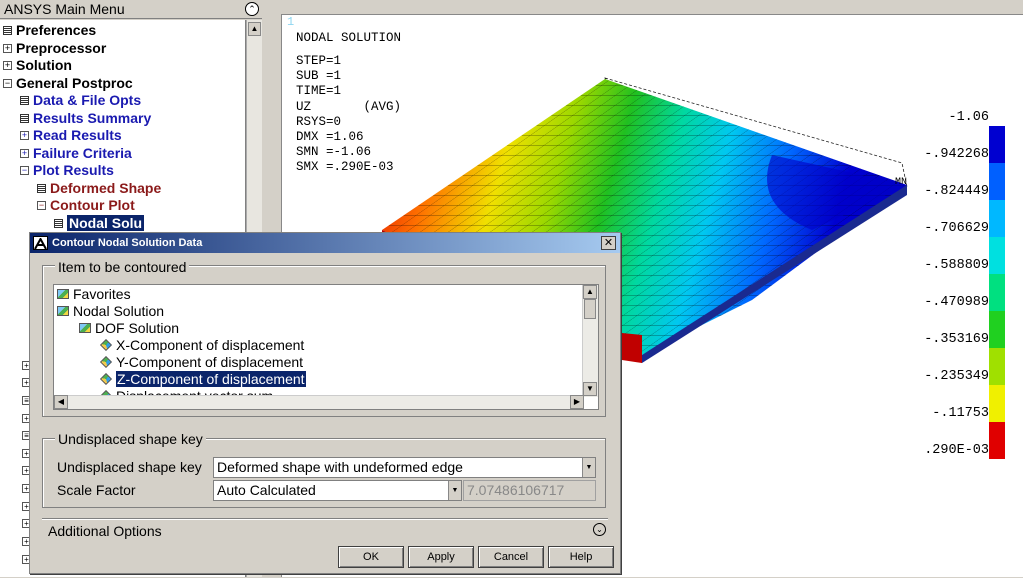  What do you see at coordinates (349, 107) in the screenshot?
I see `info-uz: UZ (AVG)` at bounding box center [349, 107].